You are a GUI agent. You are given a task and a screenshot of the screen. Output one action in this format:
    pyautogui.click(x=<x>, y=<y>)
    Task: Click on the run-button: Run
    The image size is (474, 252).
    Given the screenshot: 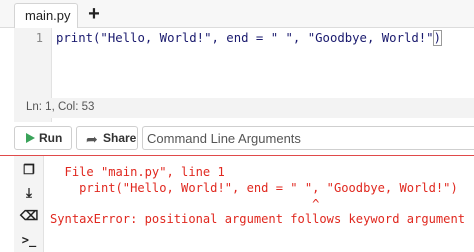 What is the action you would take?
    pyautogui.click(x=43, y=138)
    